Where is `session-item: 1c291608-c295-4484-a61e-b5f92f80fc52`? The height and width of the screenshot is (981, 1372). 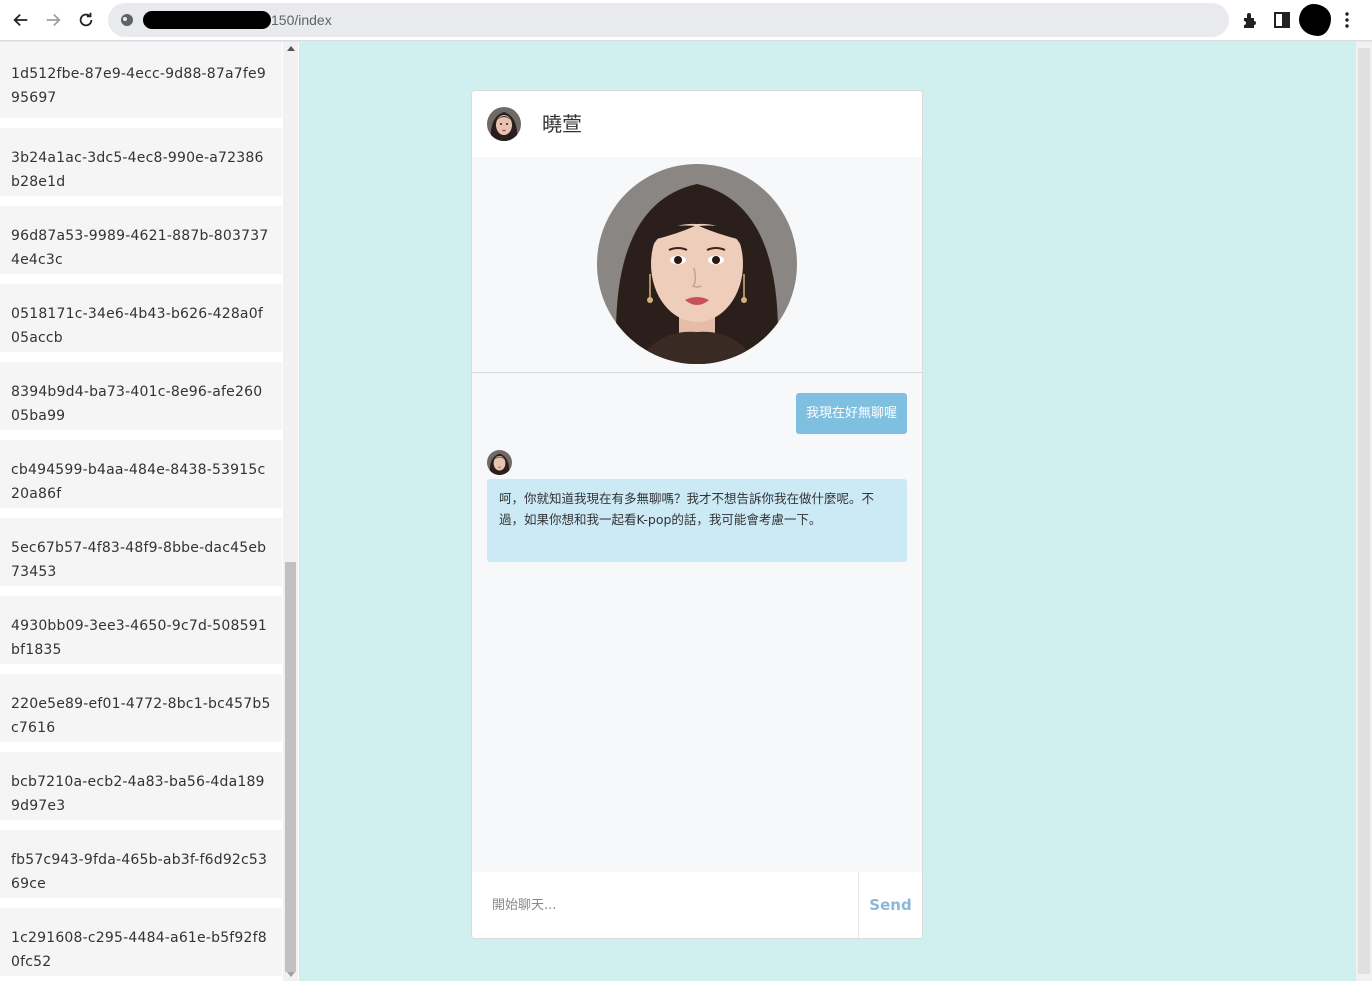
session-item: 1c291608-c295-4484-a61e-b5f92f80fc52 is located at coordinates (141, 942).